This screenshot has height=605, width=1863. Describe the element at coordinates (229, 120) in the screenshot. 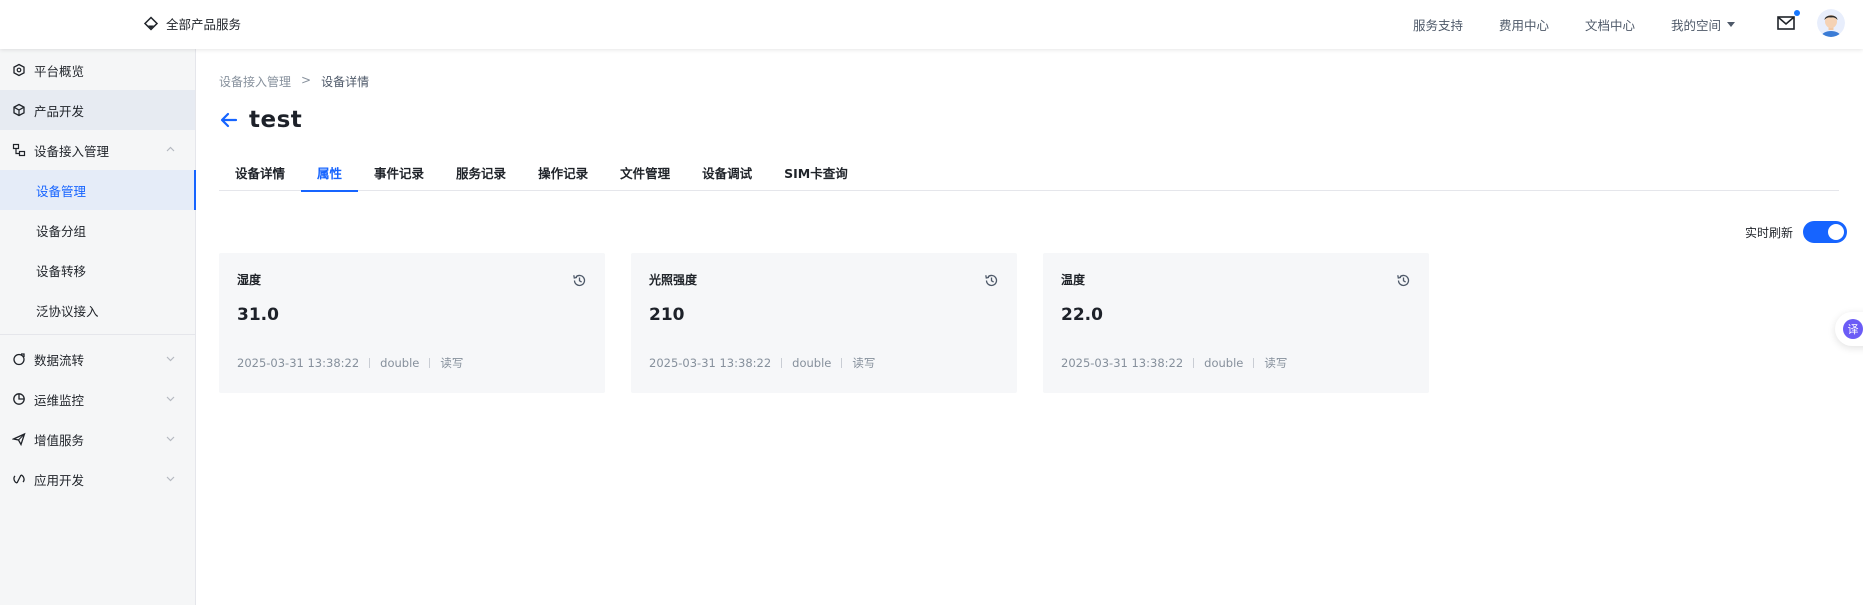

I see `back-arrow-icon` at that location.